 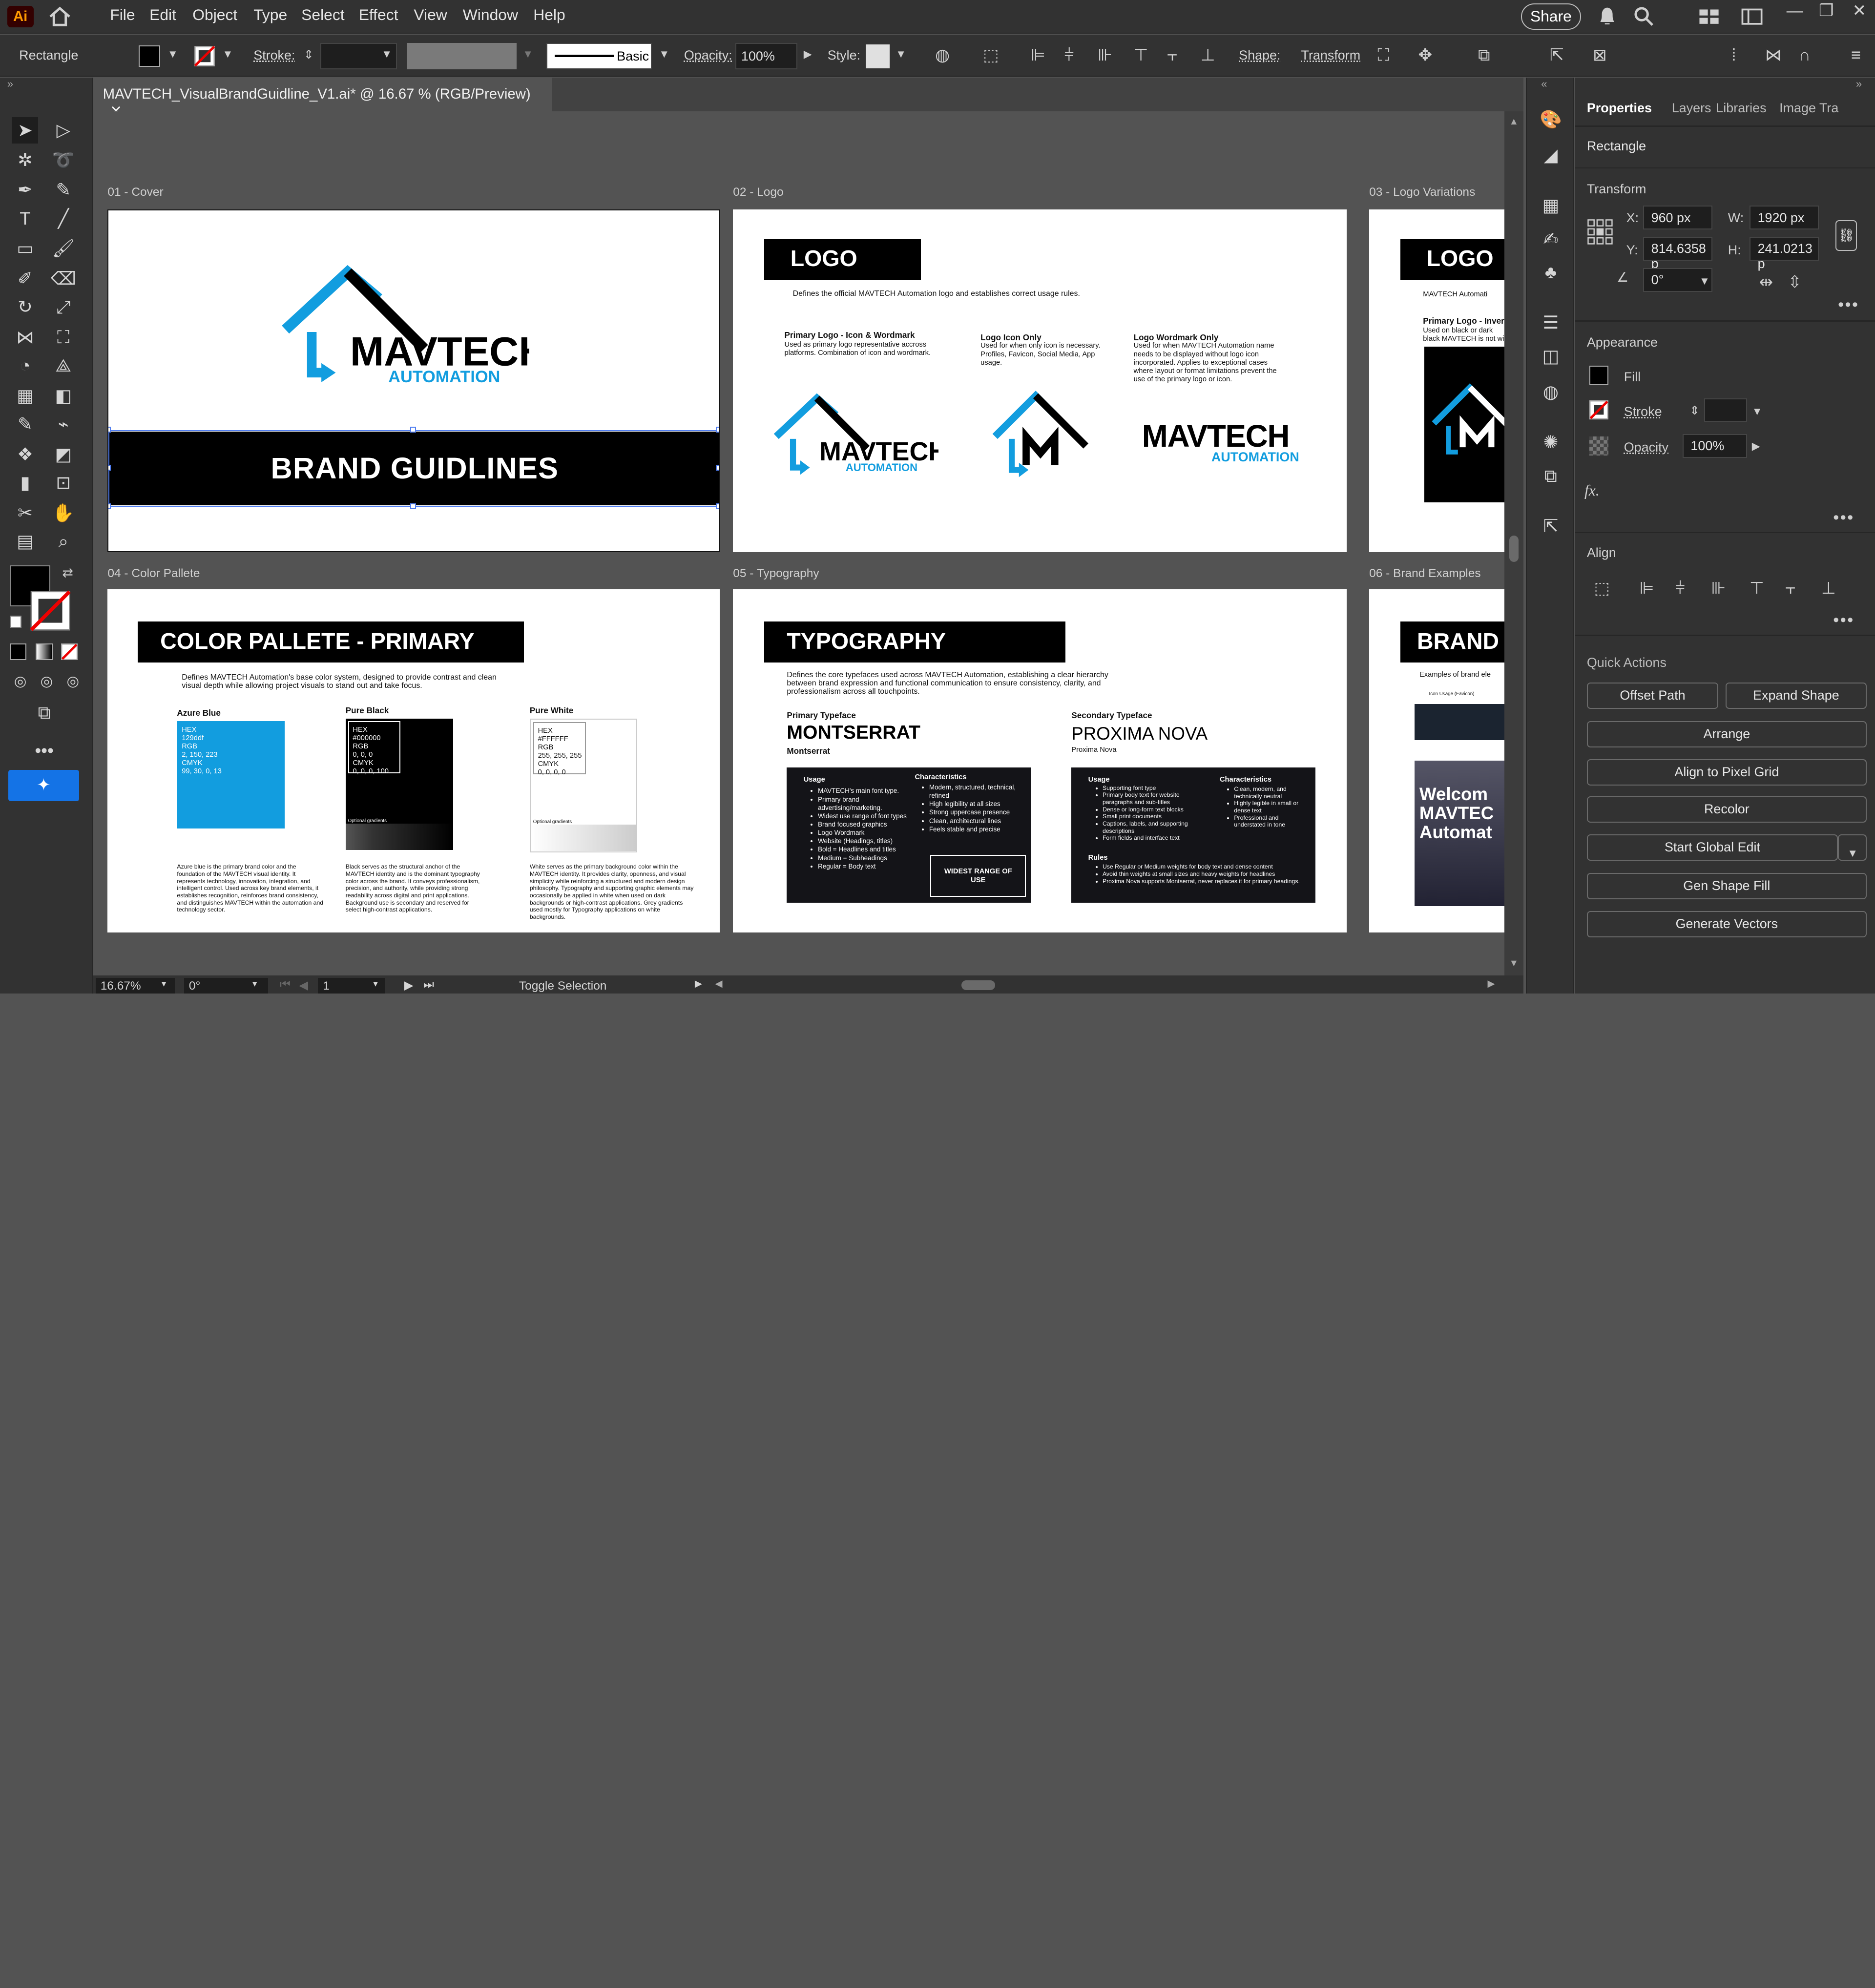 What do you see at coordinates (1425, 54) in the screenshot?
I see `puppet-warp-icon: ✥` at bounding box center [1425, 54].